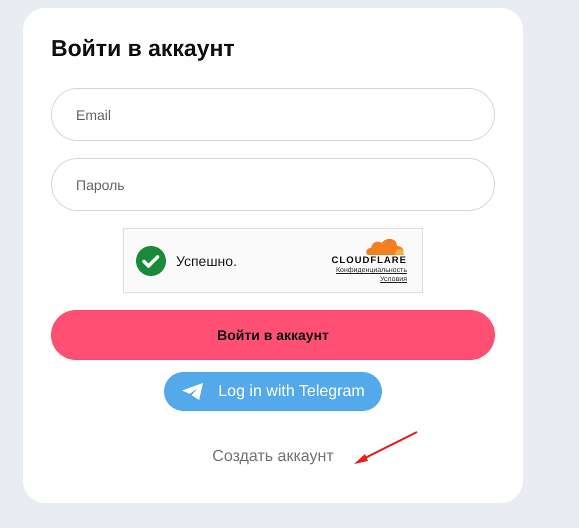 This screenshot has width=579, height=528. Describe the element at coordinates (386, 448) in the screenshot. I see `arrow-drawing` at that location.